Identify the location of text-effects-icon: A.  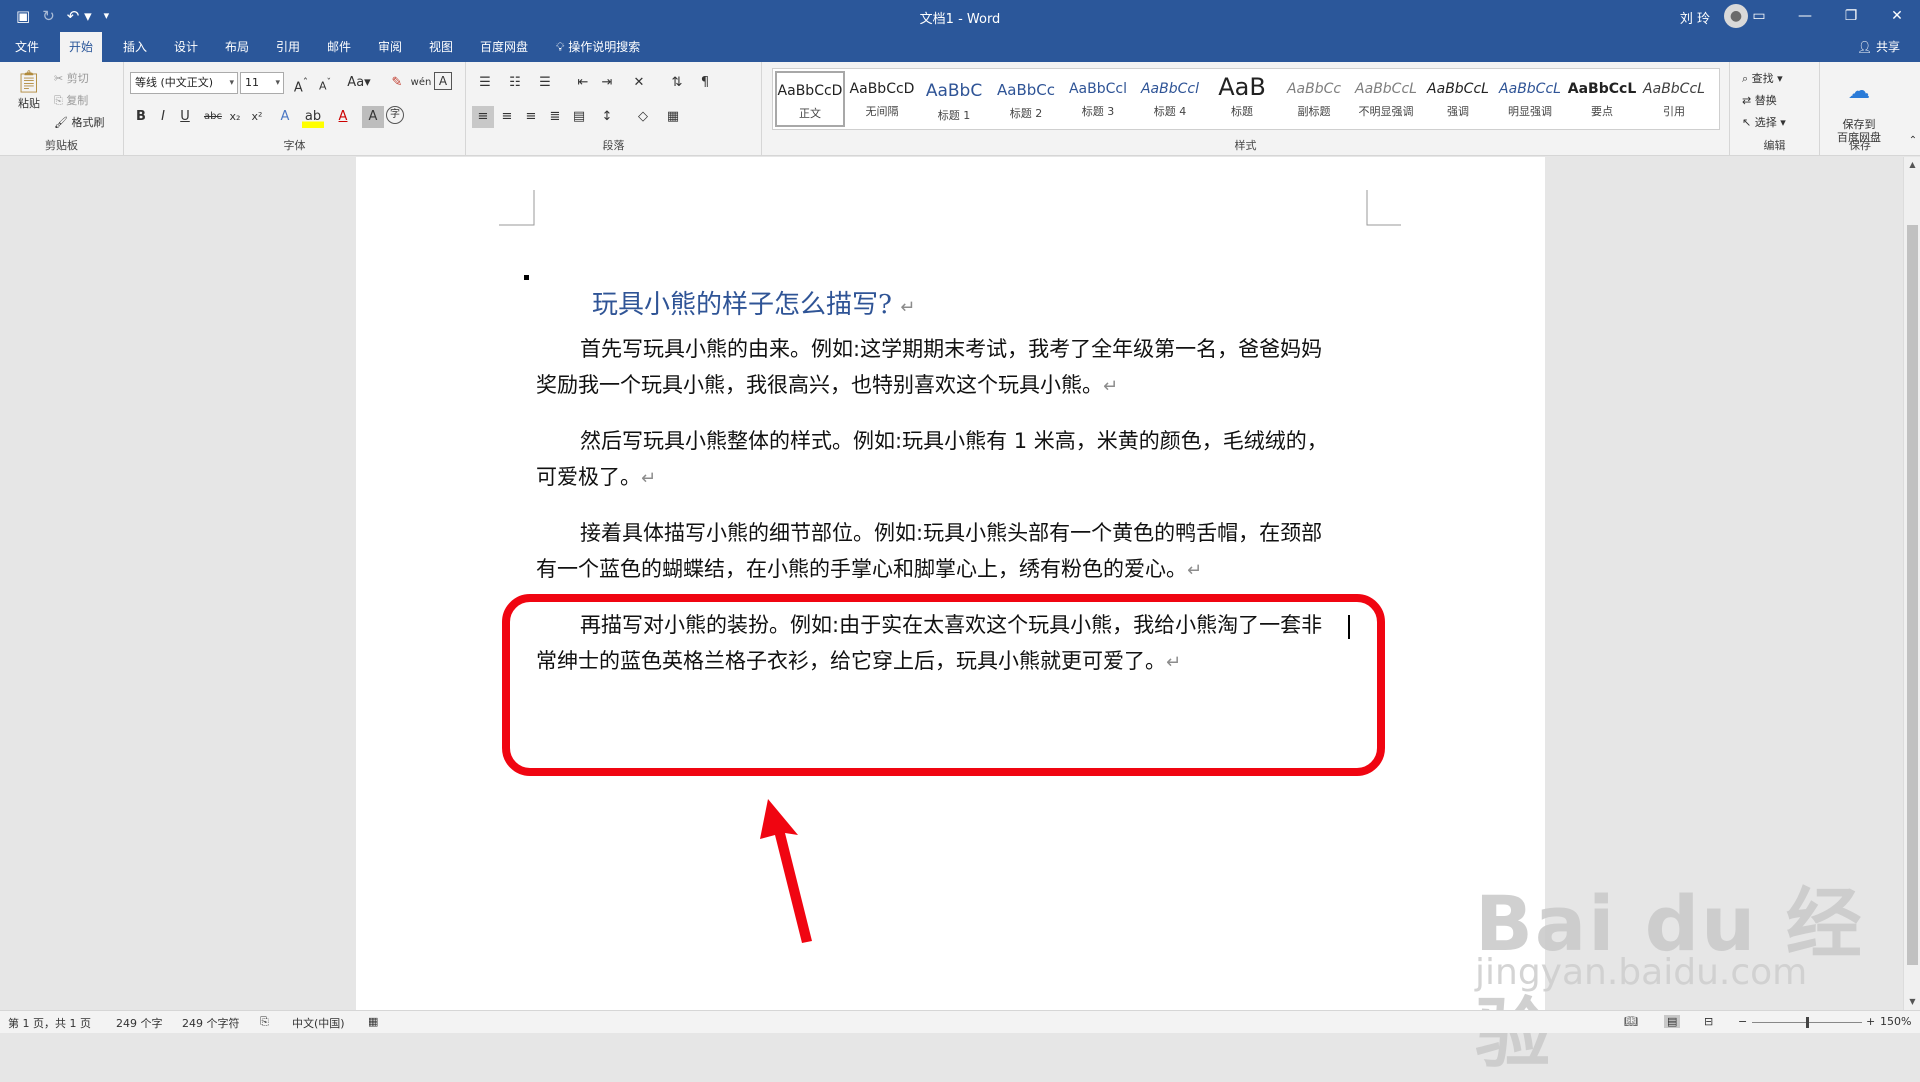
(285, 117).